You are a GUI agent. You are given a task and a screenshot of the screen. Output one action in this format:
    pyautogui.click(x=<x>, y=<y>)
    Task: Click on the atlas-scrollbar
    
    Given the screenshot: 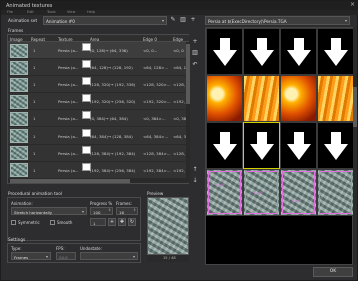 What is the action you would take?
    pyautogui.click(x=355, y=146)
    